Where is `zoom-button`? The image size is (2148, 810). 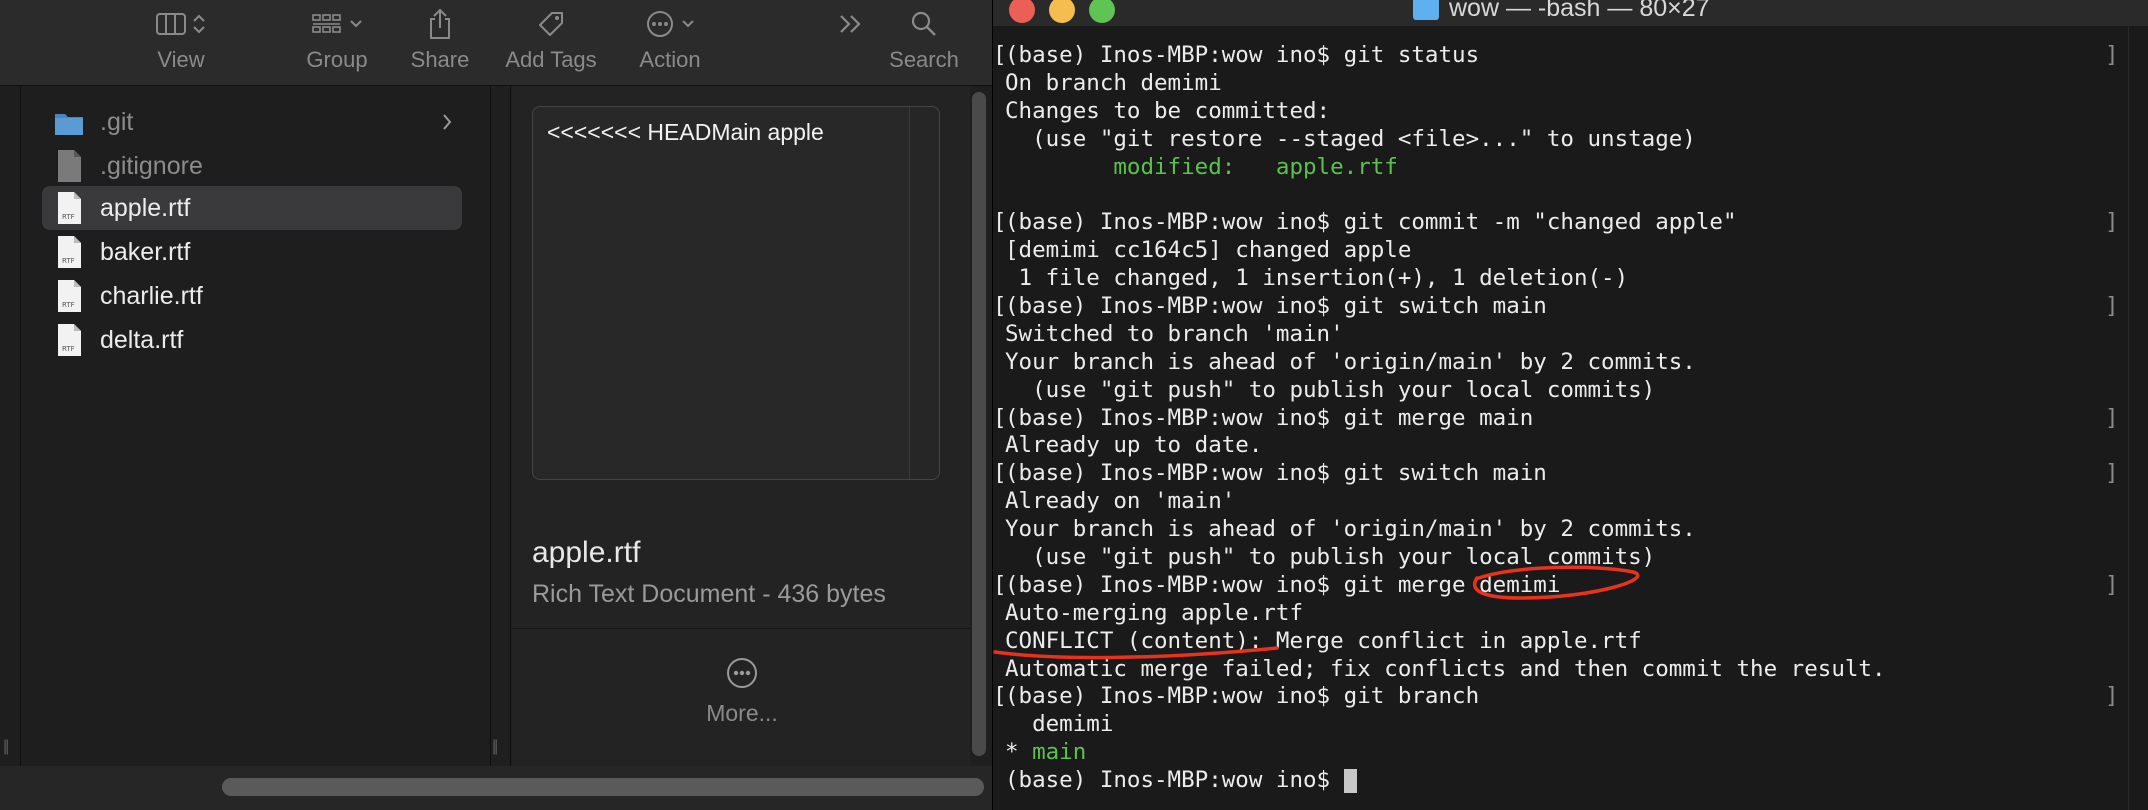
zoom-button is located at coordinates (1102, 11).